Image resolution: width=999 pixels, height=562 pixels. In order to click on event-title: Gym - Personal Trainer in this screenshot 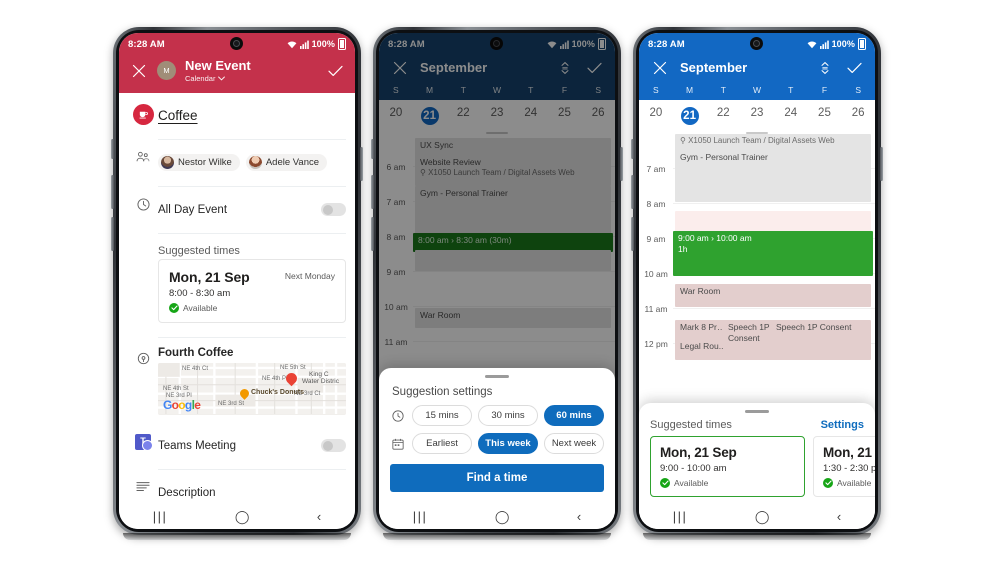, I will do `click(724, 157)`.